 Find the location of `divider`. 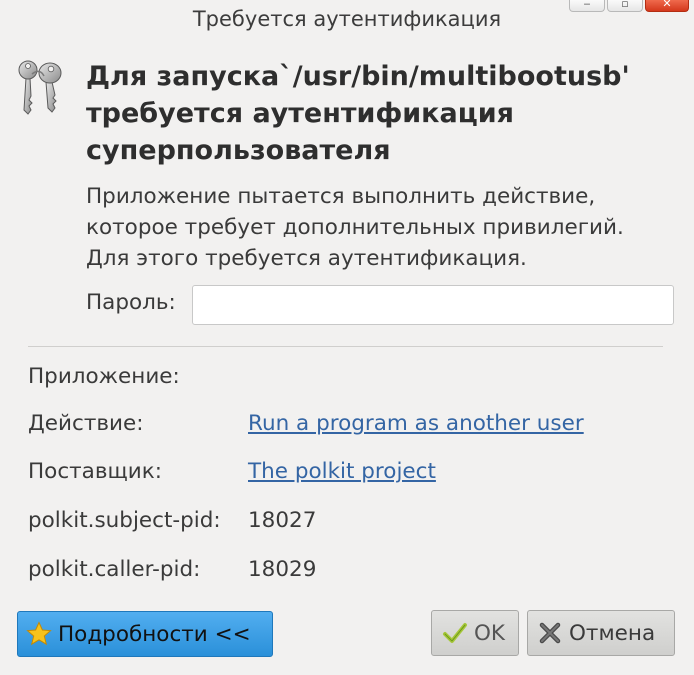

divider is located at coordinates (345, 346).